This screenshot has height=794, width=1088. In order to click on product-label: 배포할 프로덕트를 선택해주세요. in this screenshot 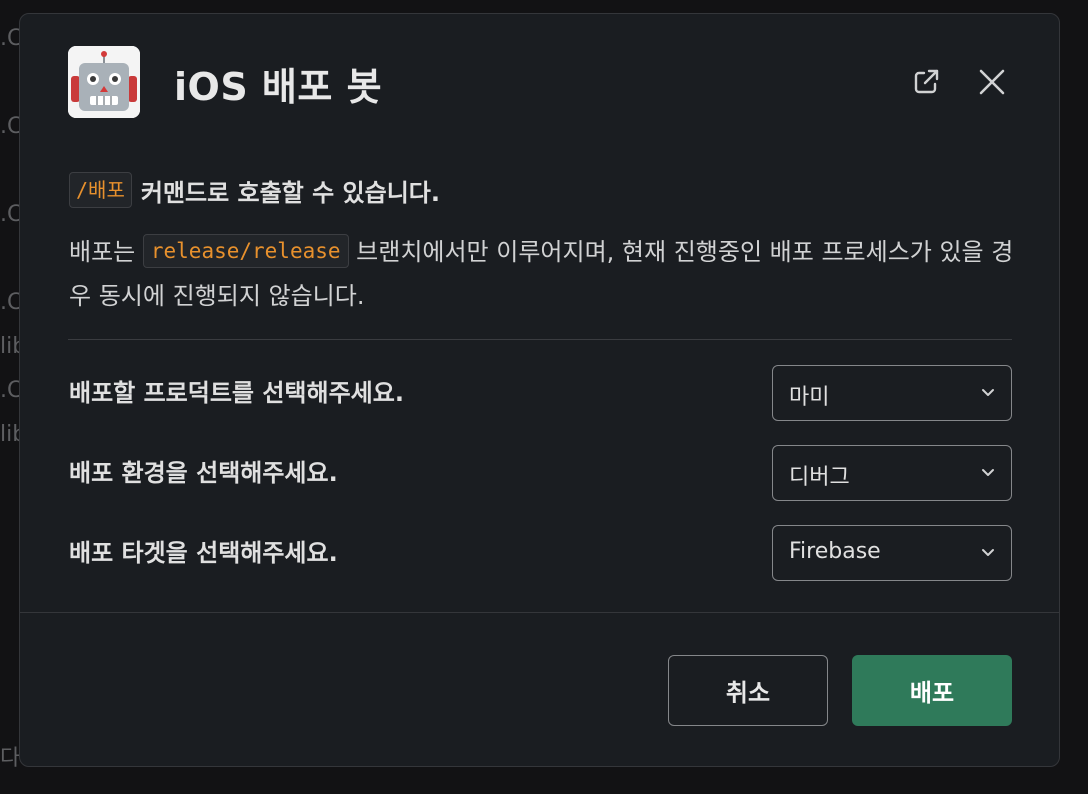, I will do `click(236, 393)`.